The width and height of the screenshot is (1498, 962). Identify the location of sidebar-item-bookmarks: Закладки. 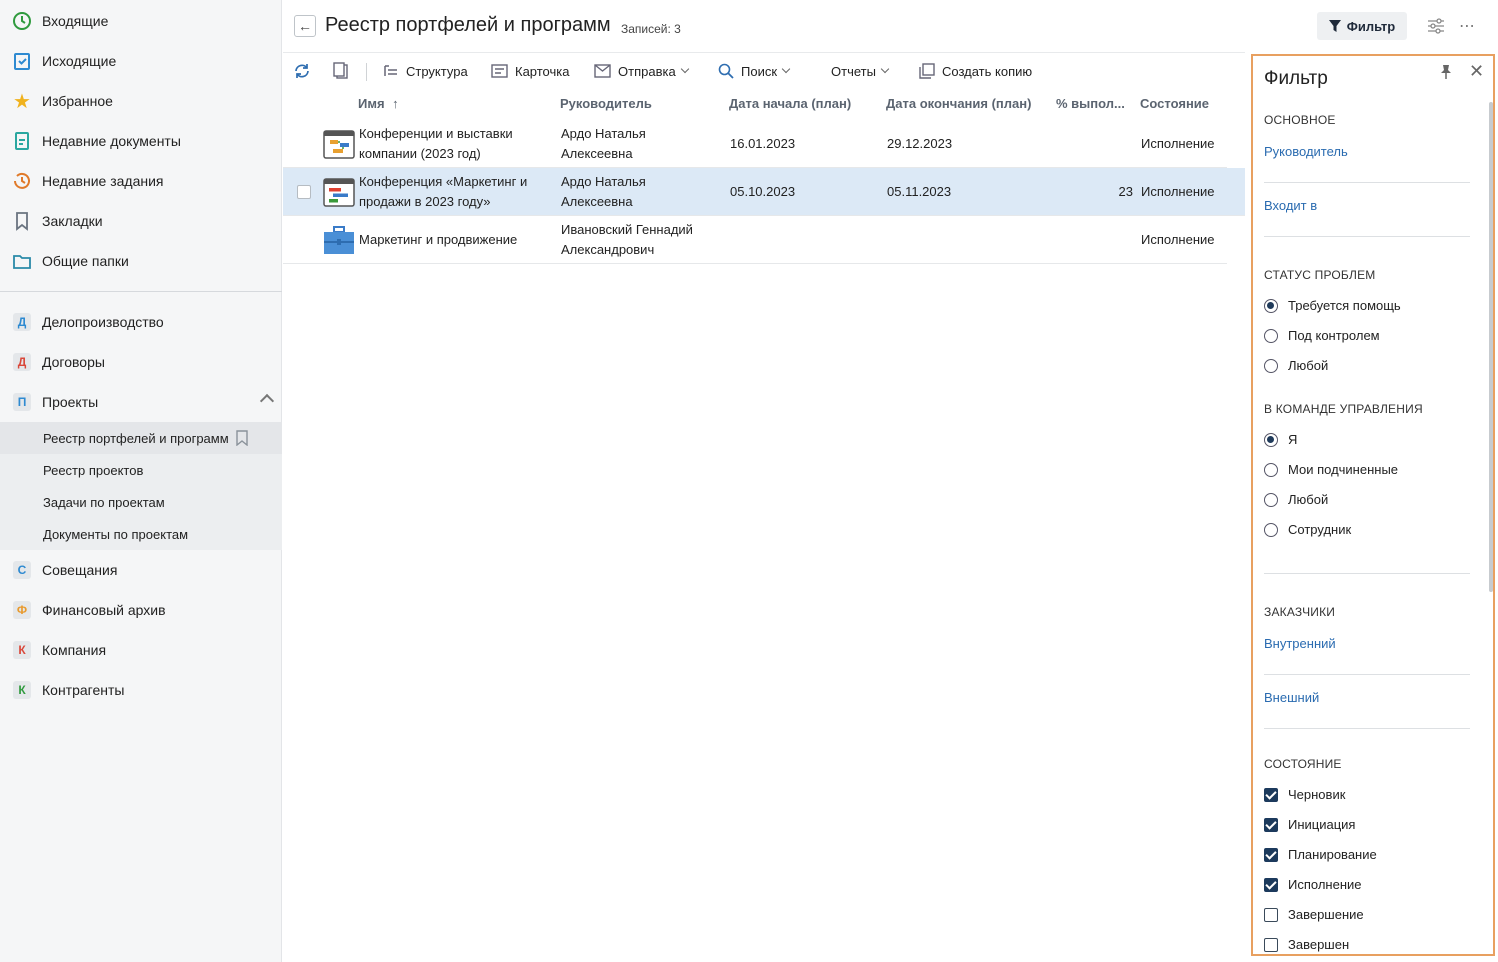
(141, 221).